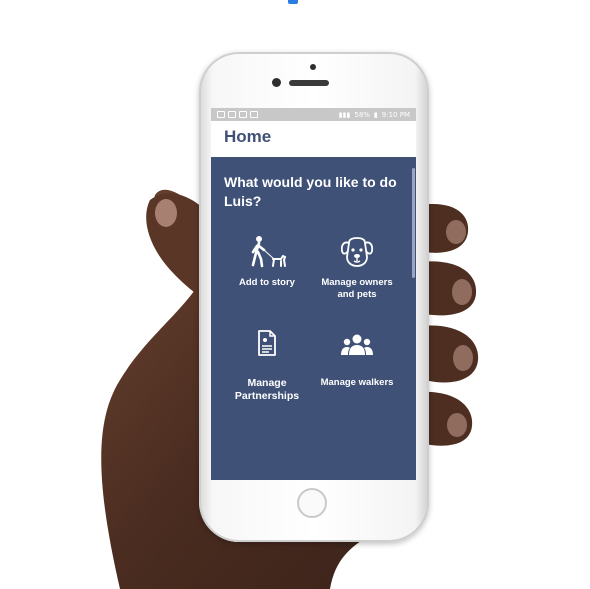  I want to click on add-to-story-tile: Add to story, so click(267, 262).